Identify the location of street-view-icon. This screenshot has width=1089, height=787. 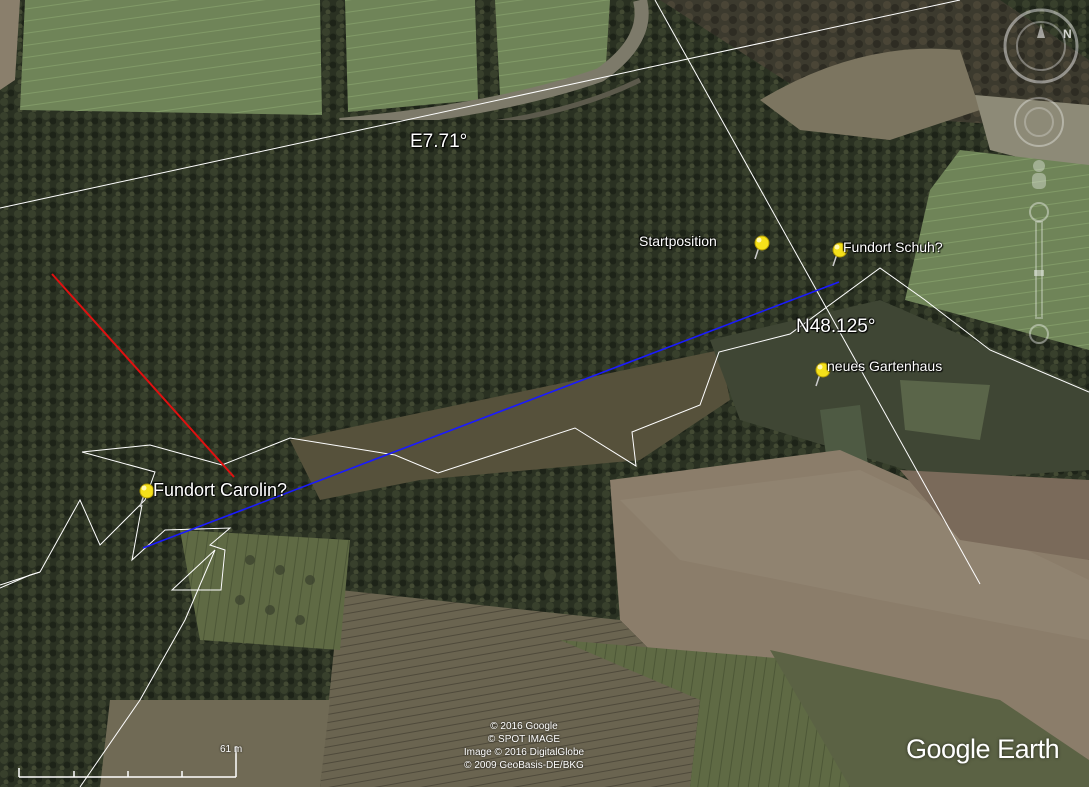
(1039, 174).